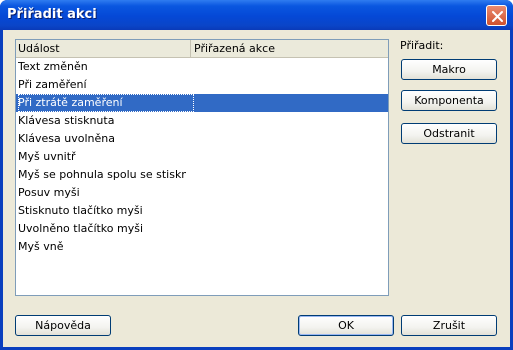 Image resolution: width=513 pixels, height=350 pixels. Describe the element at coordinates (52, 84) in the screenshot. I see `list-item-label: Při zaměření` at that location.